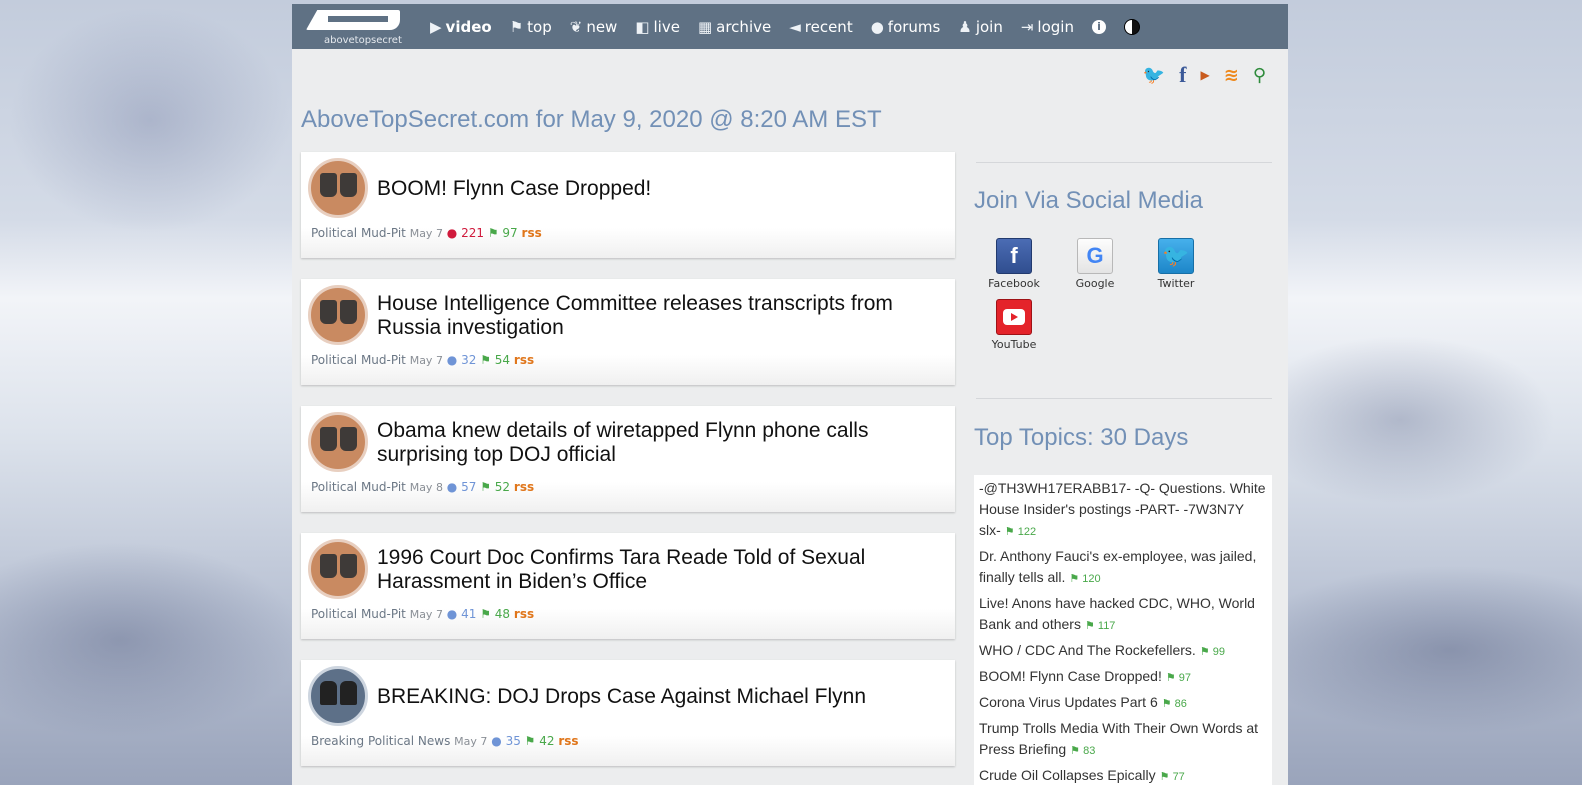 The height and width of the screenshot is (785, 1582). What do you see at coordinates (1185, 678) in the screenshot?
I see `topic-flag-count: 97` at bounding box center [1185, 678].